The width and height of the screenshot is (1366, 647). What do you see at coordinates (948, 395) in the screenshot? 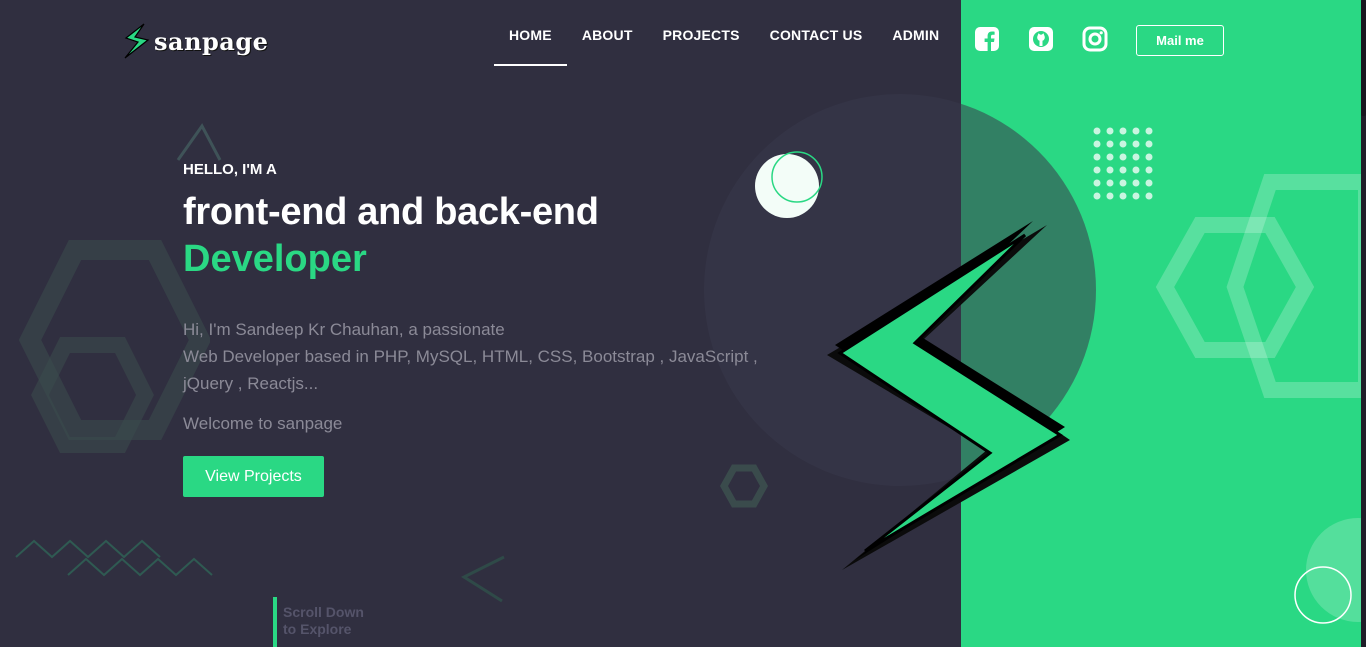
I see `lightning-bolt-illustration` at bounding box center [948, 395].